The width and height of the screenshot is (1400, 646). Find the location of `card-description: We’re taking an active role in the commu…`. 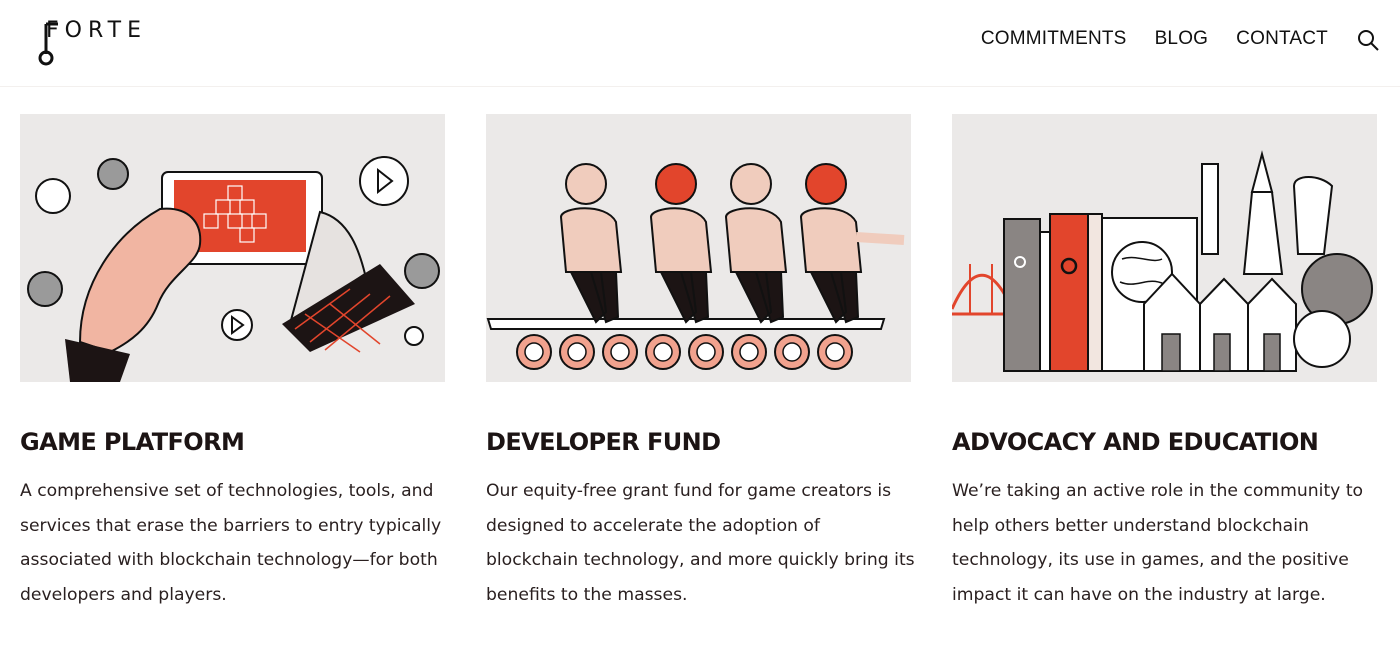

card-description: We’re taking an active role in the commu… is located at coordinates (1158, 543).